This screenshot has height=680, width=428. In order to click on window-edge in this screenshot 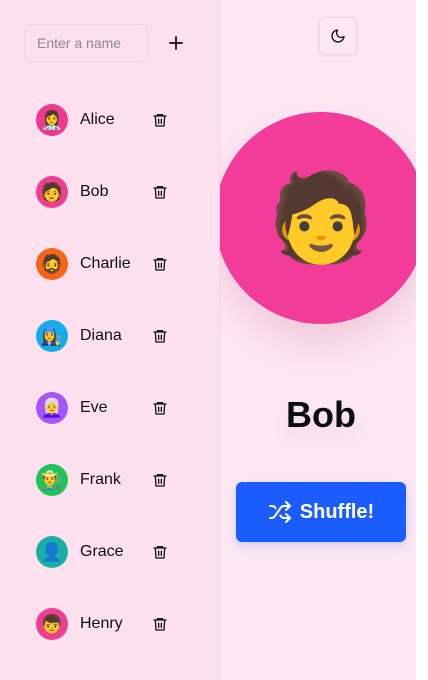, I will do `click(419, 340)`.